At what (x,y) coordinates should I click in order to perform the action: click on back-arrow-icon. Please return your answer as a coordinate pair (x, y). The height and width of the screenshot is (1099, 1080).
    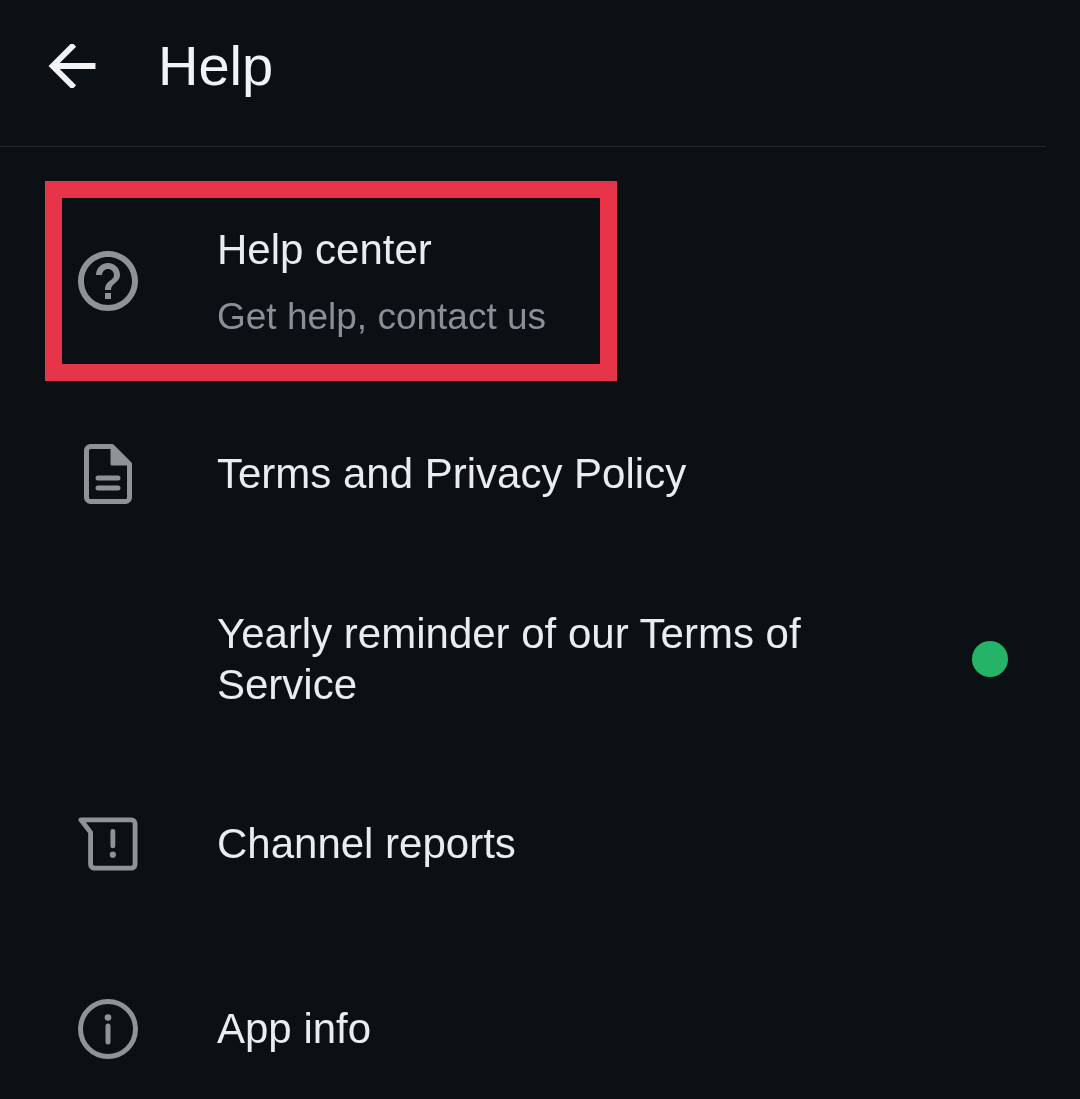
    Looking at the image, I should click on (72, 66).